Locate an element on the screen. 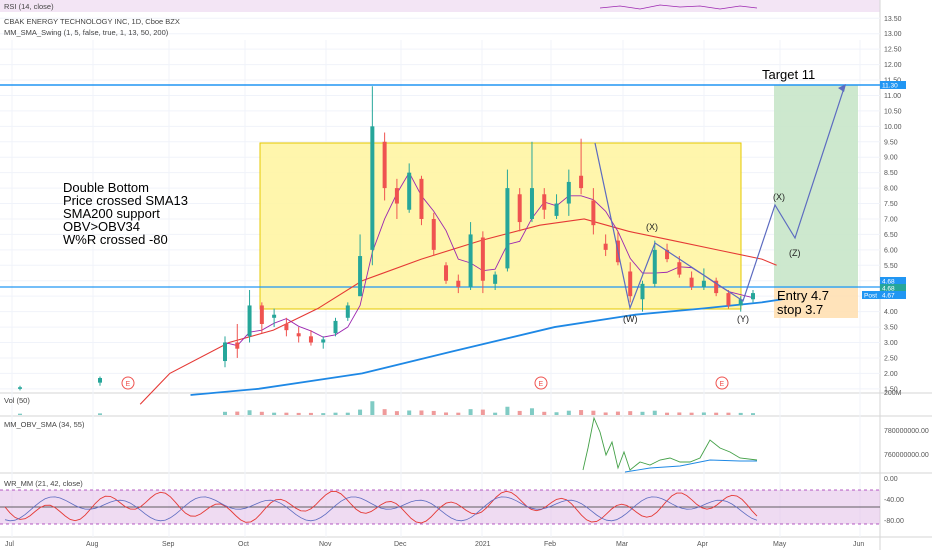 This screenshot has height=555, width=932. price-tick: 4.00 is located at coordinates (891, 312).